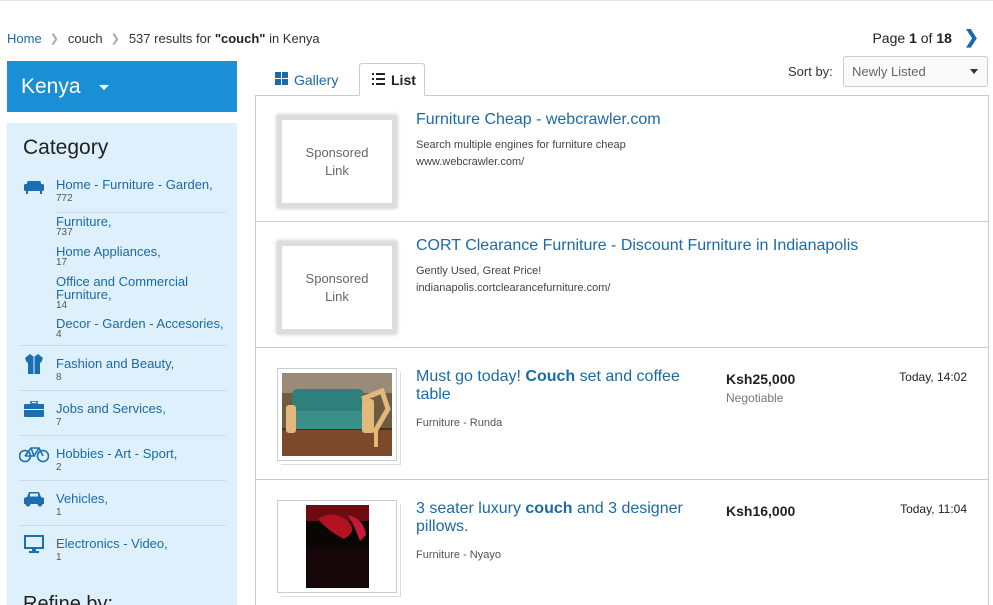 This screenshot has height=605, width=993. What do you see at coordinates (378, 80) in the screenshot?
I see `list-icon` at bounding box center [378, 80].